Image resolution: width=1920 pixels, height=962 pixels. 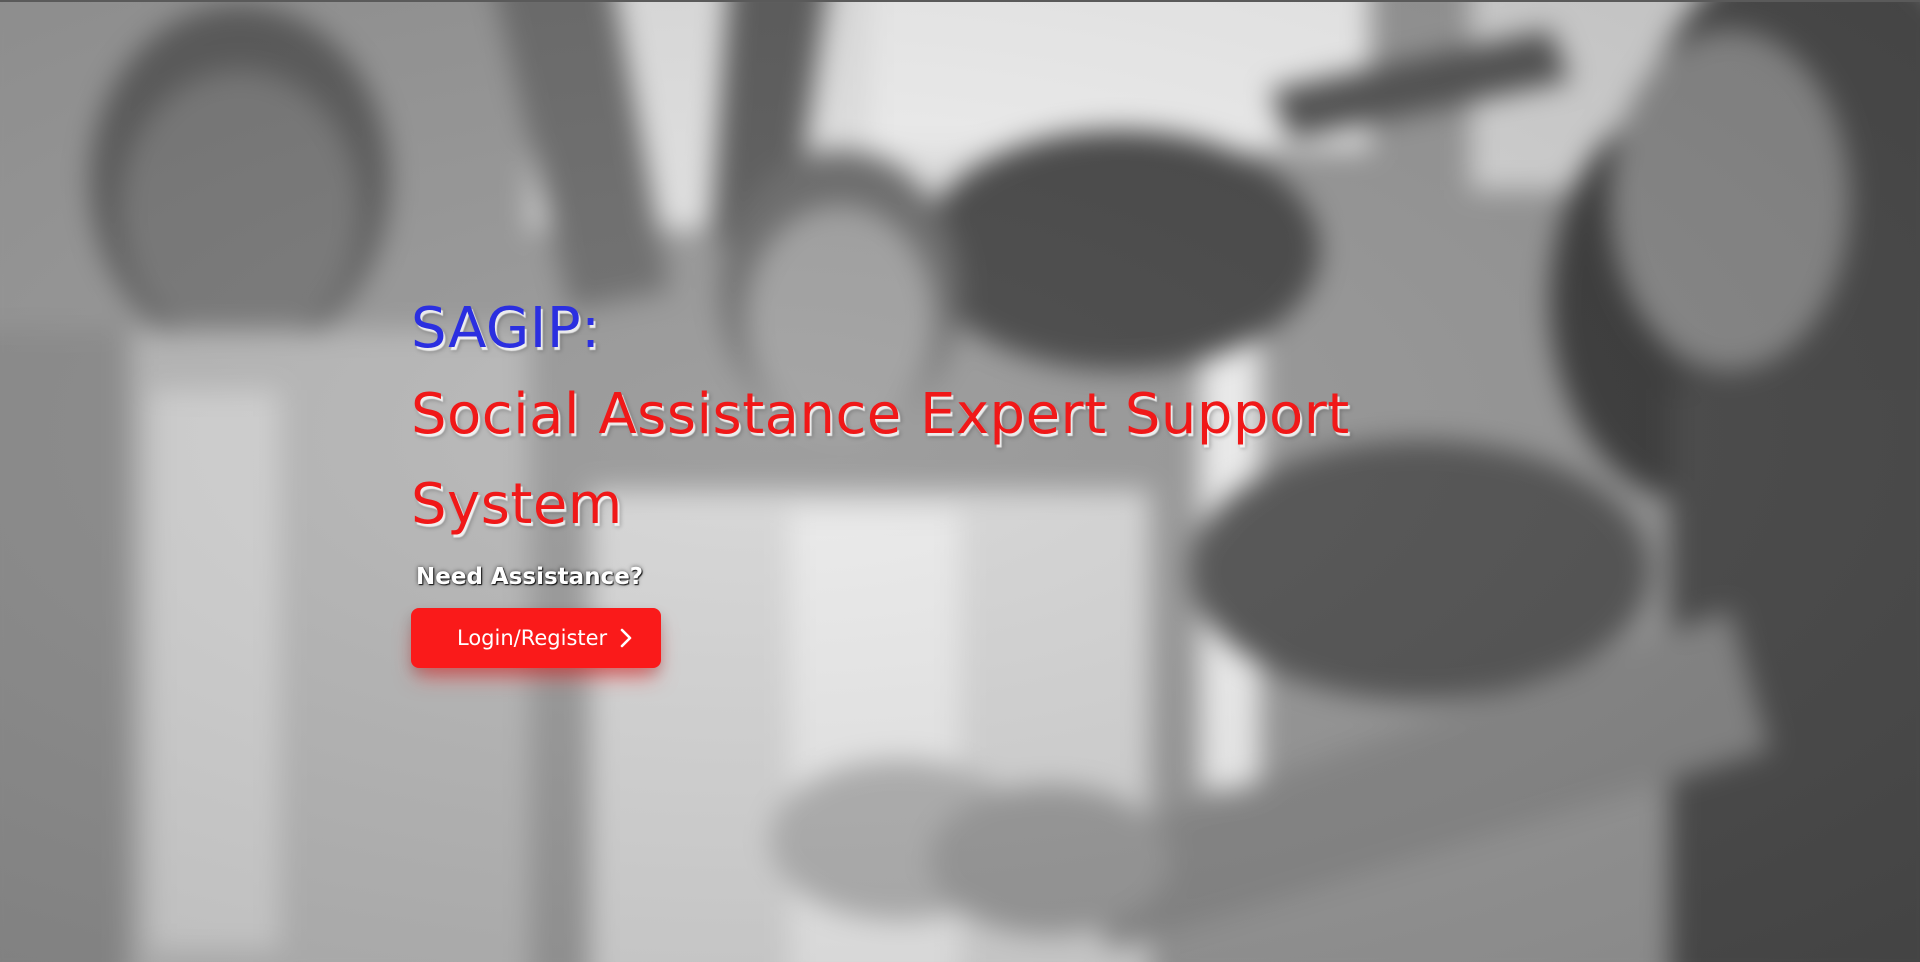 I want to click on login-register-button: Login/Register, so click(x=536, y=638).